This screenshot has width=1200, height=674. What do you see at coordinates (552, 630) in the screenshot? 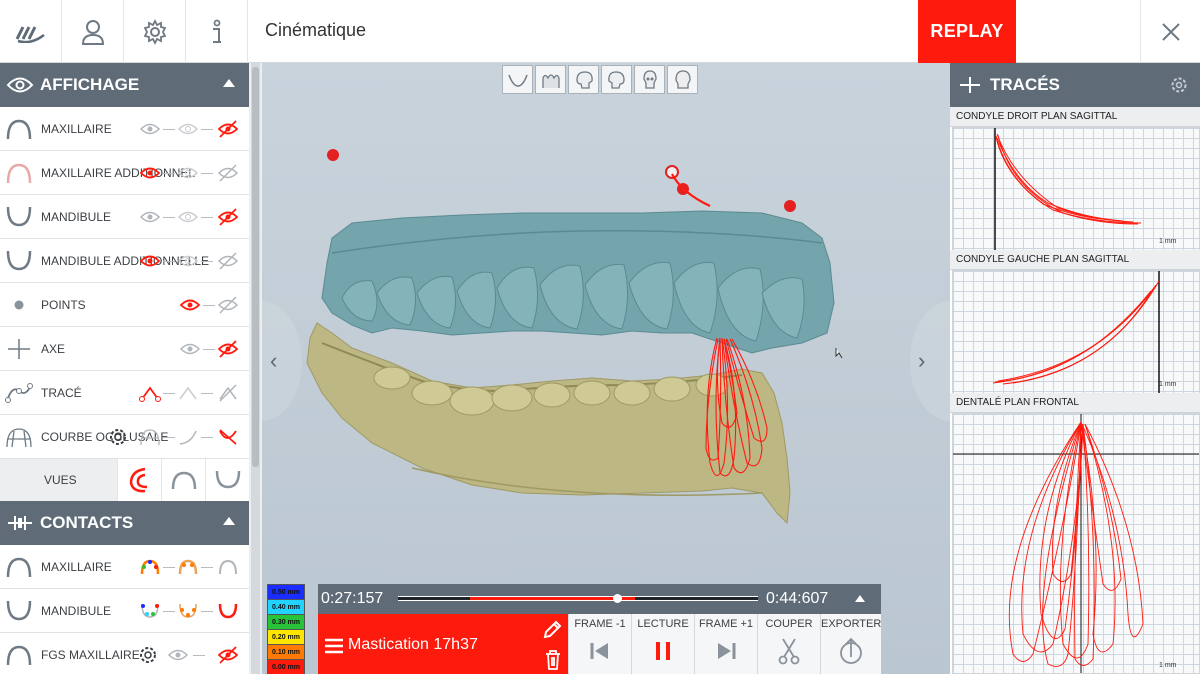
I see `edit-pencil-icon` at bounding box center [552, 630].